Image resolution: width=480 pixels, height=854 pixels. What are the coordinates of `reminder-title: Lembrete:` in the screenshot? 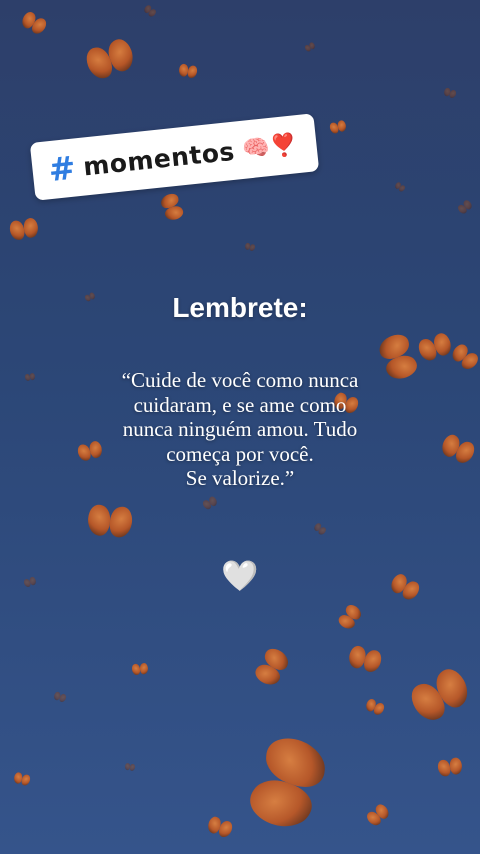 It's located at (240, 307).